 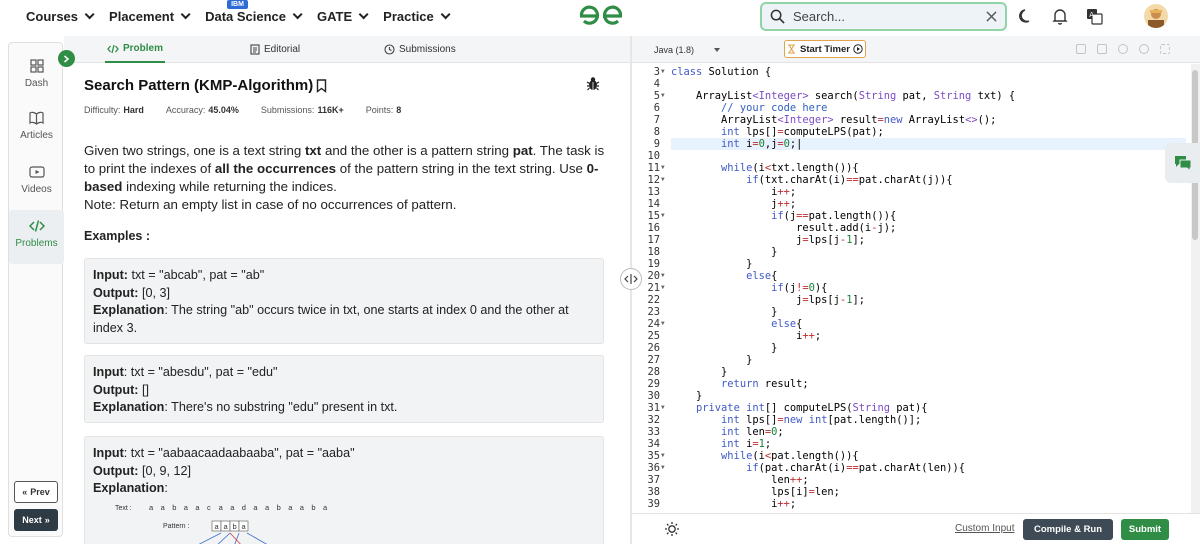 What do you see at coordinates (656, 144) in the screenshot?
I see `line-number: 9` at bounding box center [656, 144].